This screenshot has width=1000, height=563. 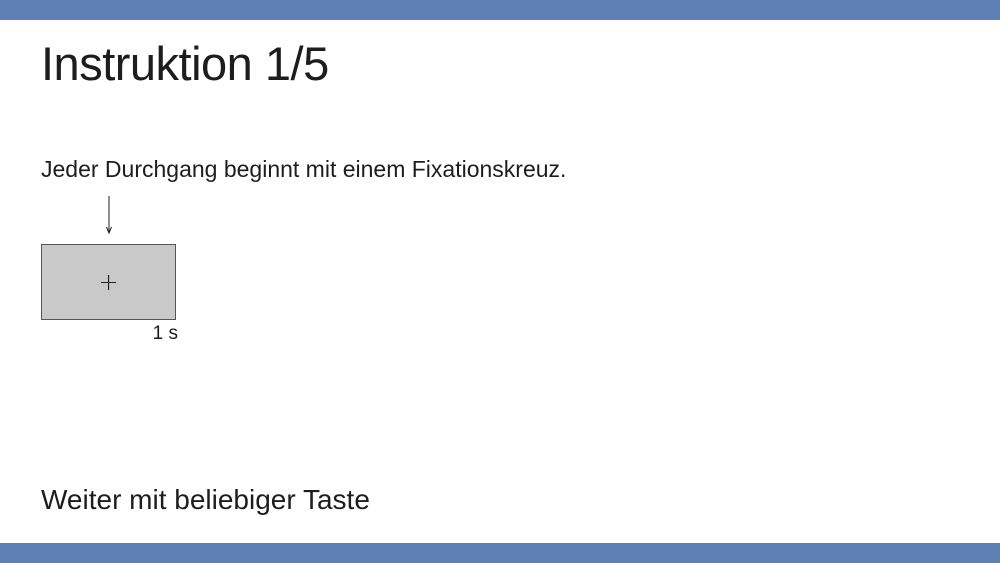 What do you see at coordinates (500, 553) in the screenshot?
I see `bottom-bar` at bounding box center [500, 553].